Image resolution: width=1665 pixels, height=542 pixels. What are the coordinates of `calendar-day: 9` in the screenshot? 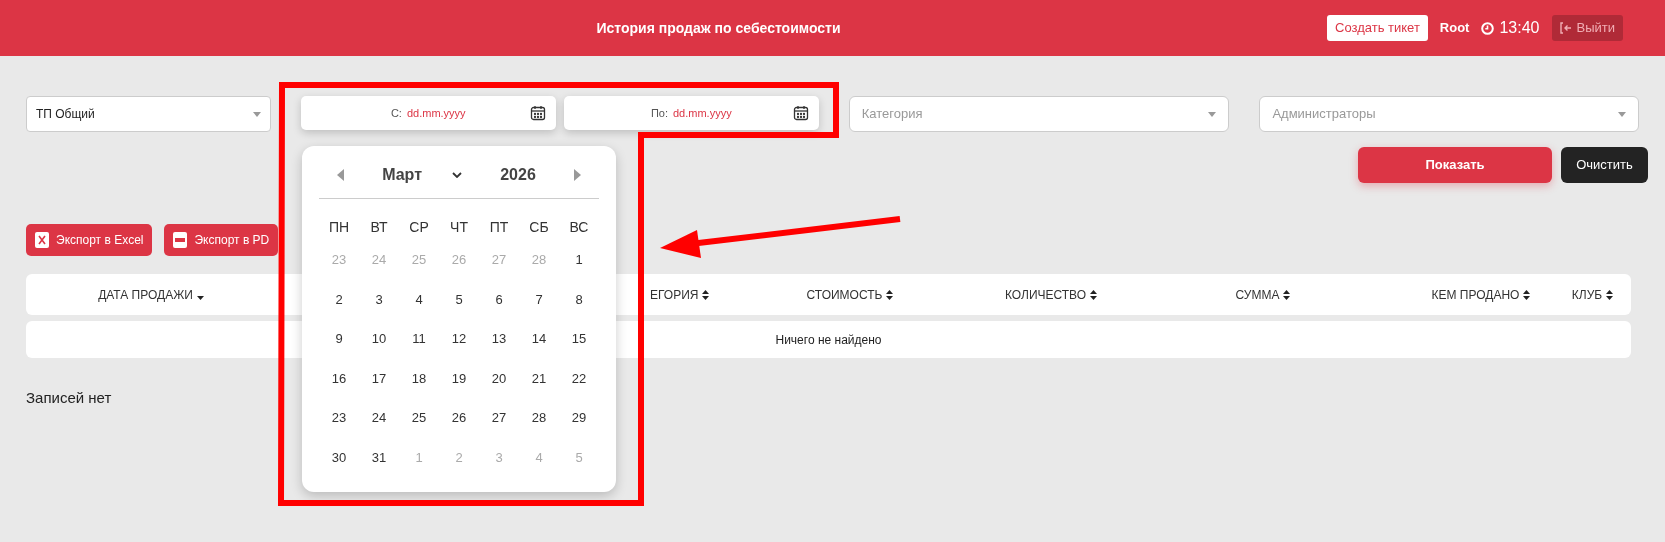 It's located at (339, 339).